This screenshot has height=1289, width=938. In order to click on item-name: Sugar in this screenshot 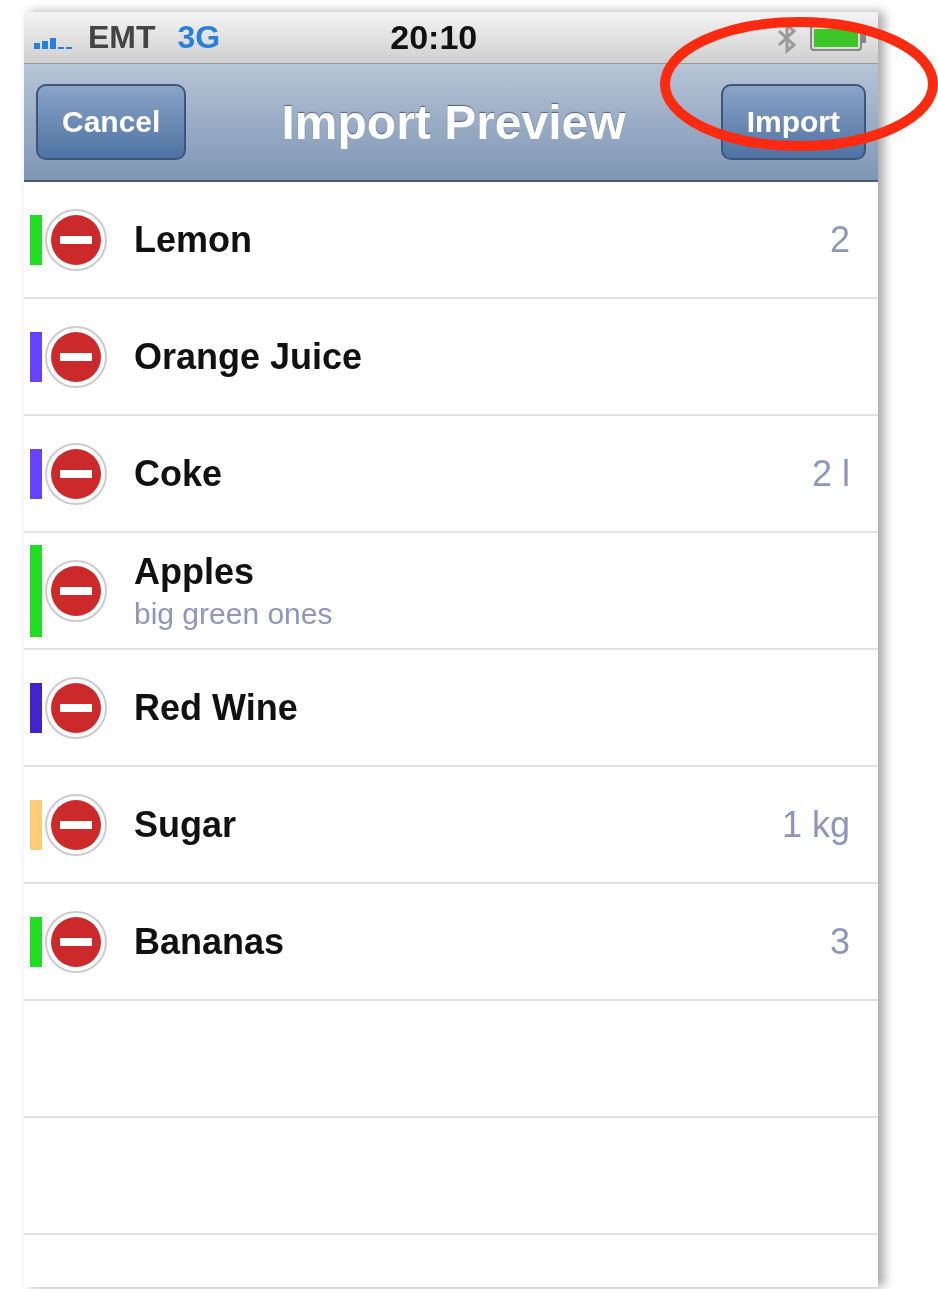, I will do `click(186, 824)`.